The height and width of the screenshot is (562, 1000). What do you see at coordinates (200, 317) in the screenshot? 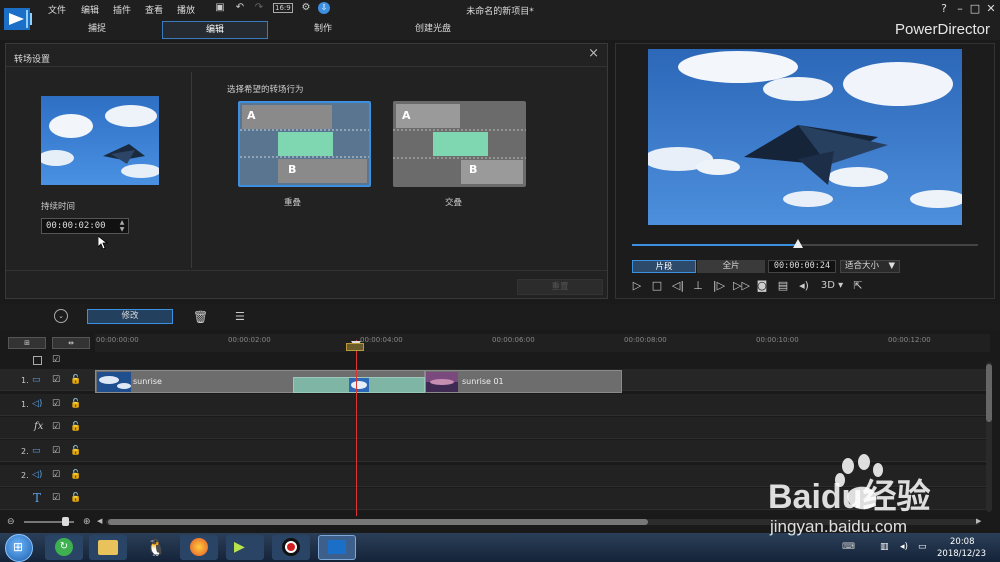
I see `trash-icon: 🗑` at bounding box center [200, 317].